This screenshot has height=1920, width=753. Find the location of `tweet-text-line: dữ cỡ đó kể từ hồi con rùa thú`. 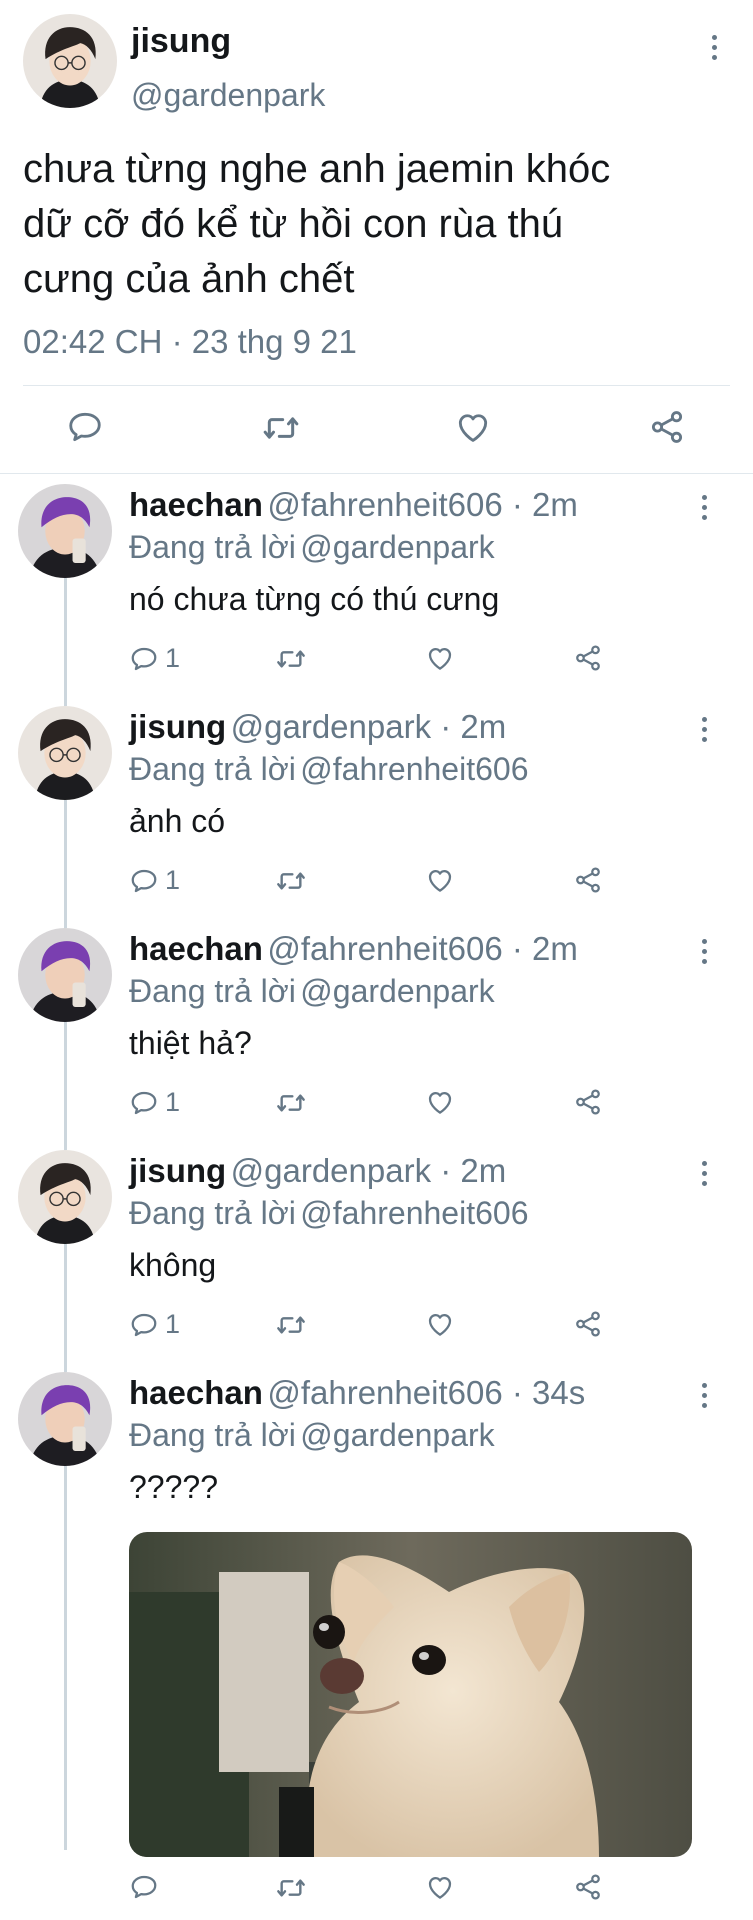

tweet-text-line: dữ cỡ đó kể từ hồi con rùa thú is located at coordinates (293, 224).